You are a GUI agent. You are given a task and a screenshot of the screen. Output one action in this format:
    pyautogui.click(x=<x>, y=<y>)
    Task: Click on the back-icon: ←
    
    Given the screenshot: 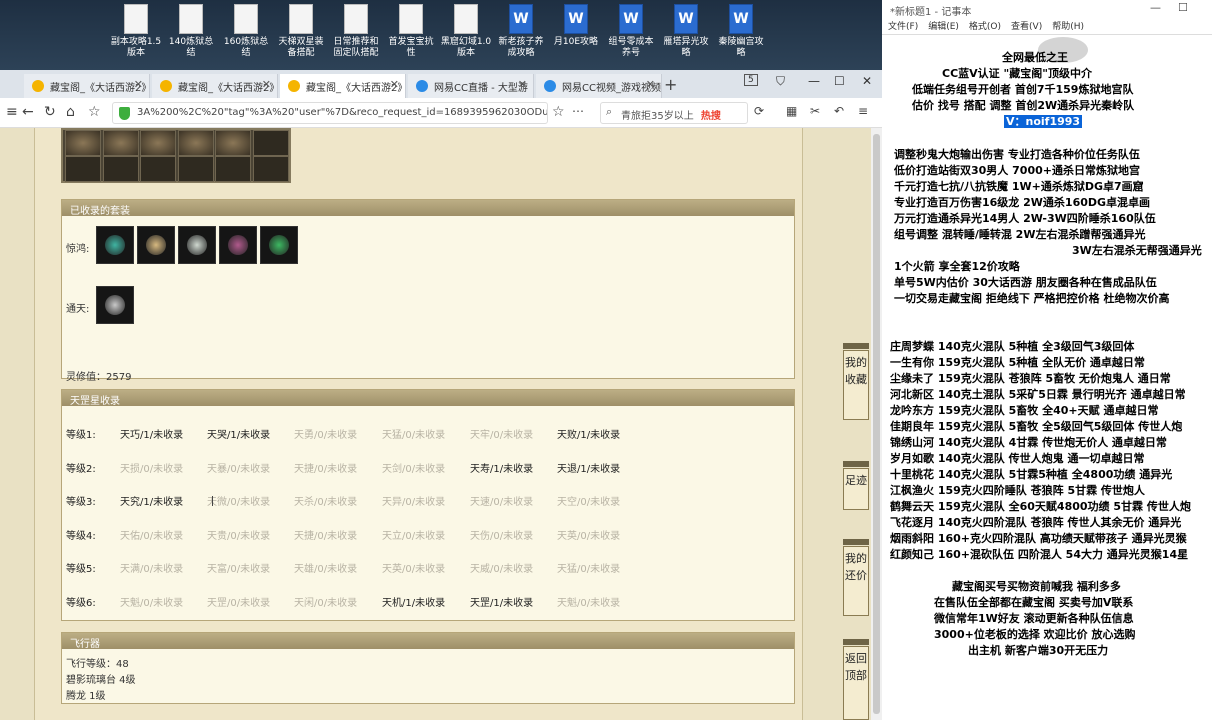 What is the action you would take?
    pyautogui.click(x=28, y=112)
    